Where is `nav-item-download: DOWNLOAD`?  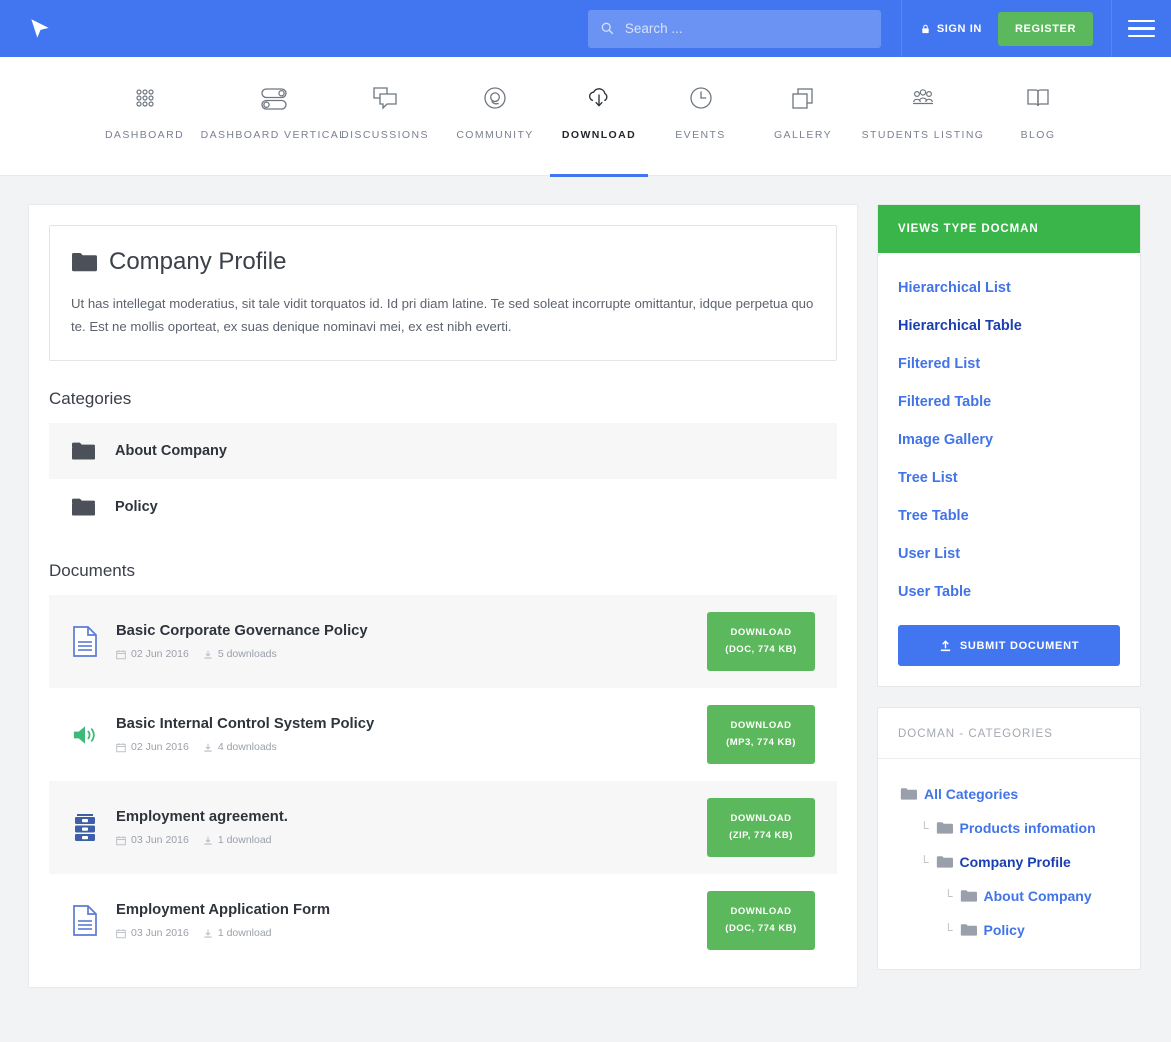
nav-item-download: DOWNLOAD is located at coordinates (599, 117).